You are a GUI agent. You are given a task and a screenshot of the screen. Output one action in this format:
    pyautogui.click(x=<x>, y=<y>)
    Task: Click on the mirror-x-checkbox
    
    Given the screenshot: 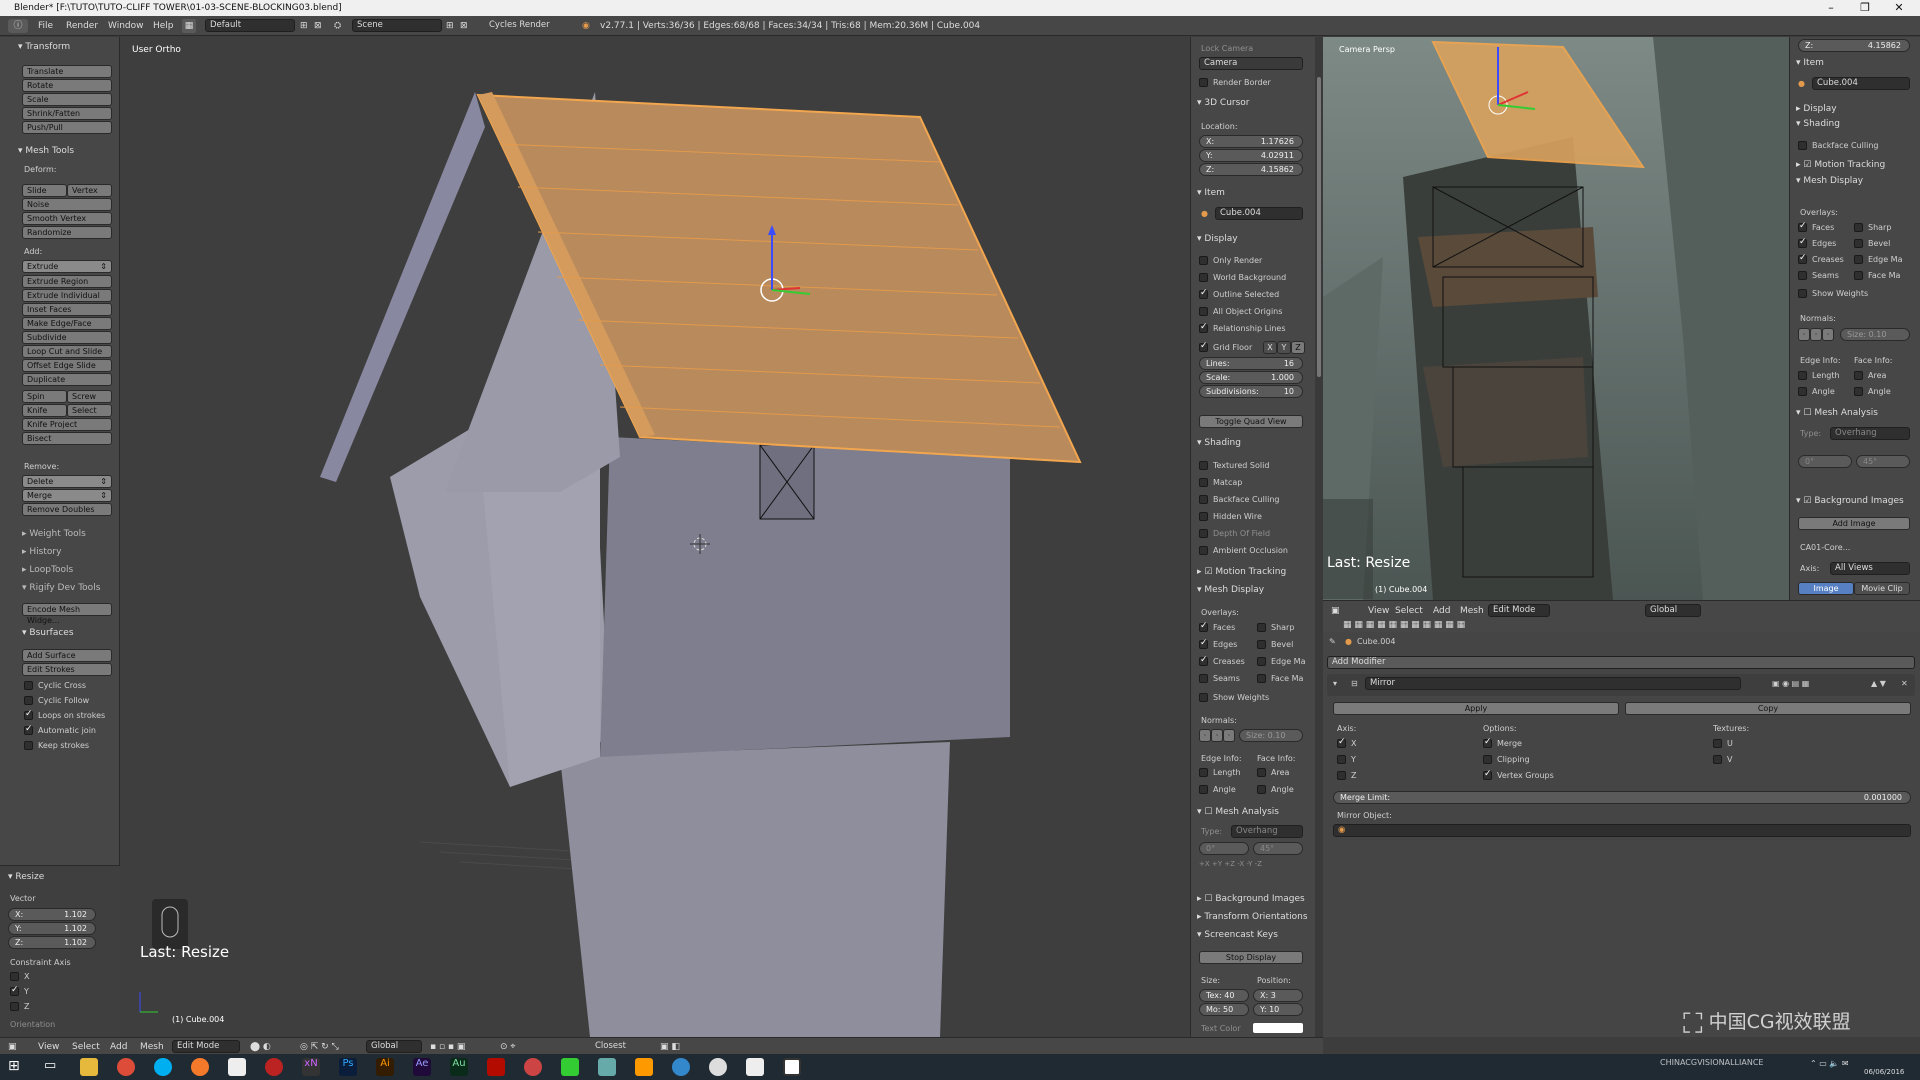 What is the action you would take?
    pyautogui.click(x=1341, y=742)
    